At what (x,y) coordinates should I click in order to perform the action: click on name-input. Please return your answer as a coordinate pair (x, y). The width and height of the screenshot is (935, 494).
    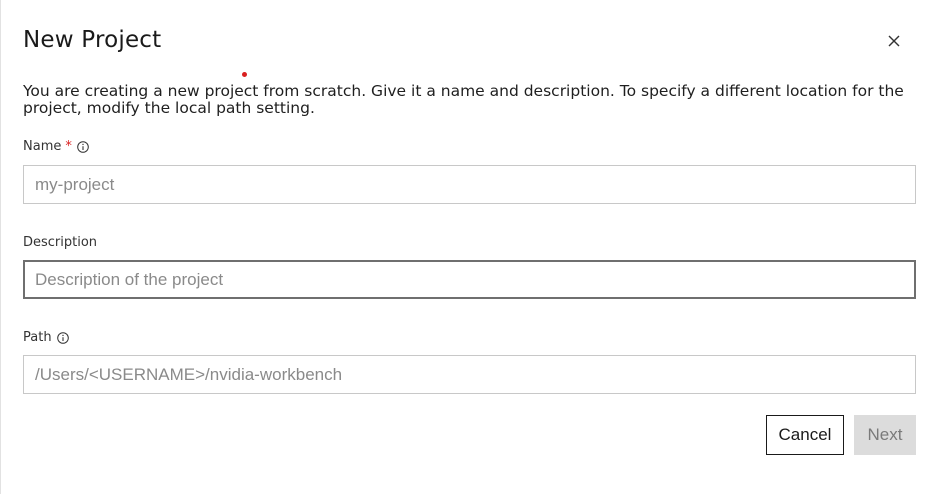
    Looking at the image, I should click on (469, 184).